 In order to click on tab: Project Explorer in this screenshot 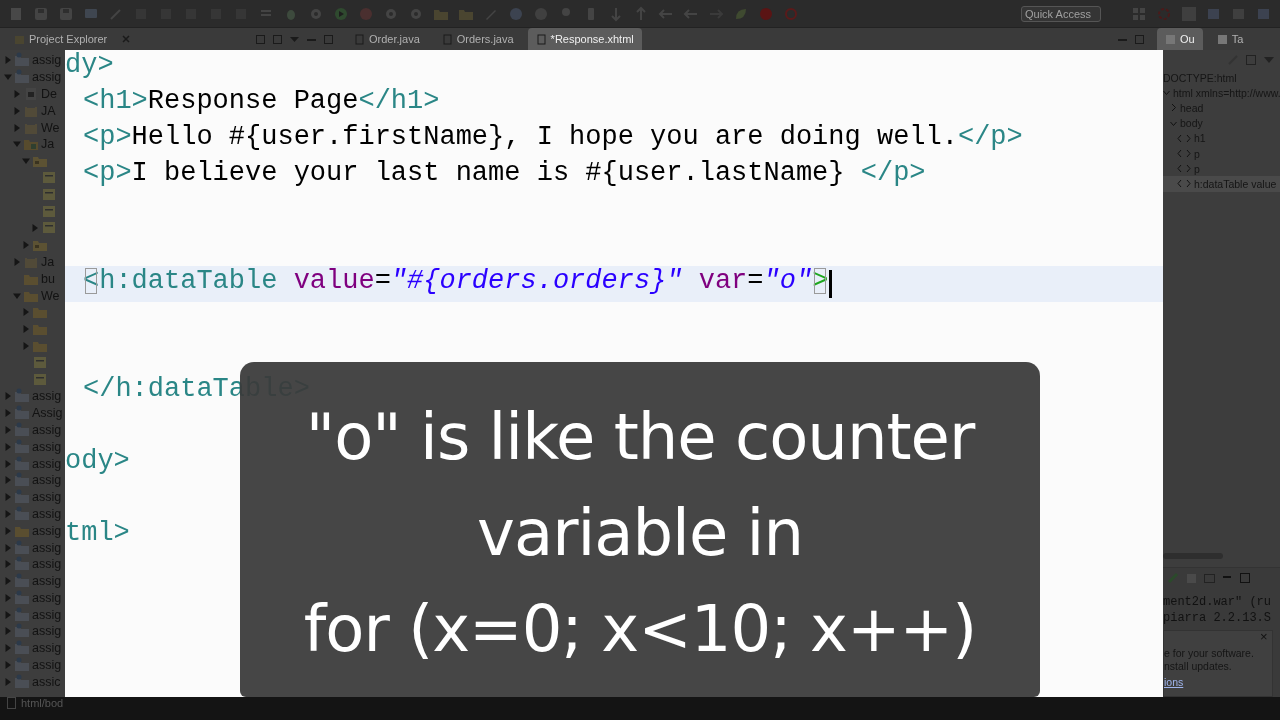, I will do `click(61, 39)`.